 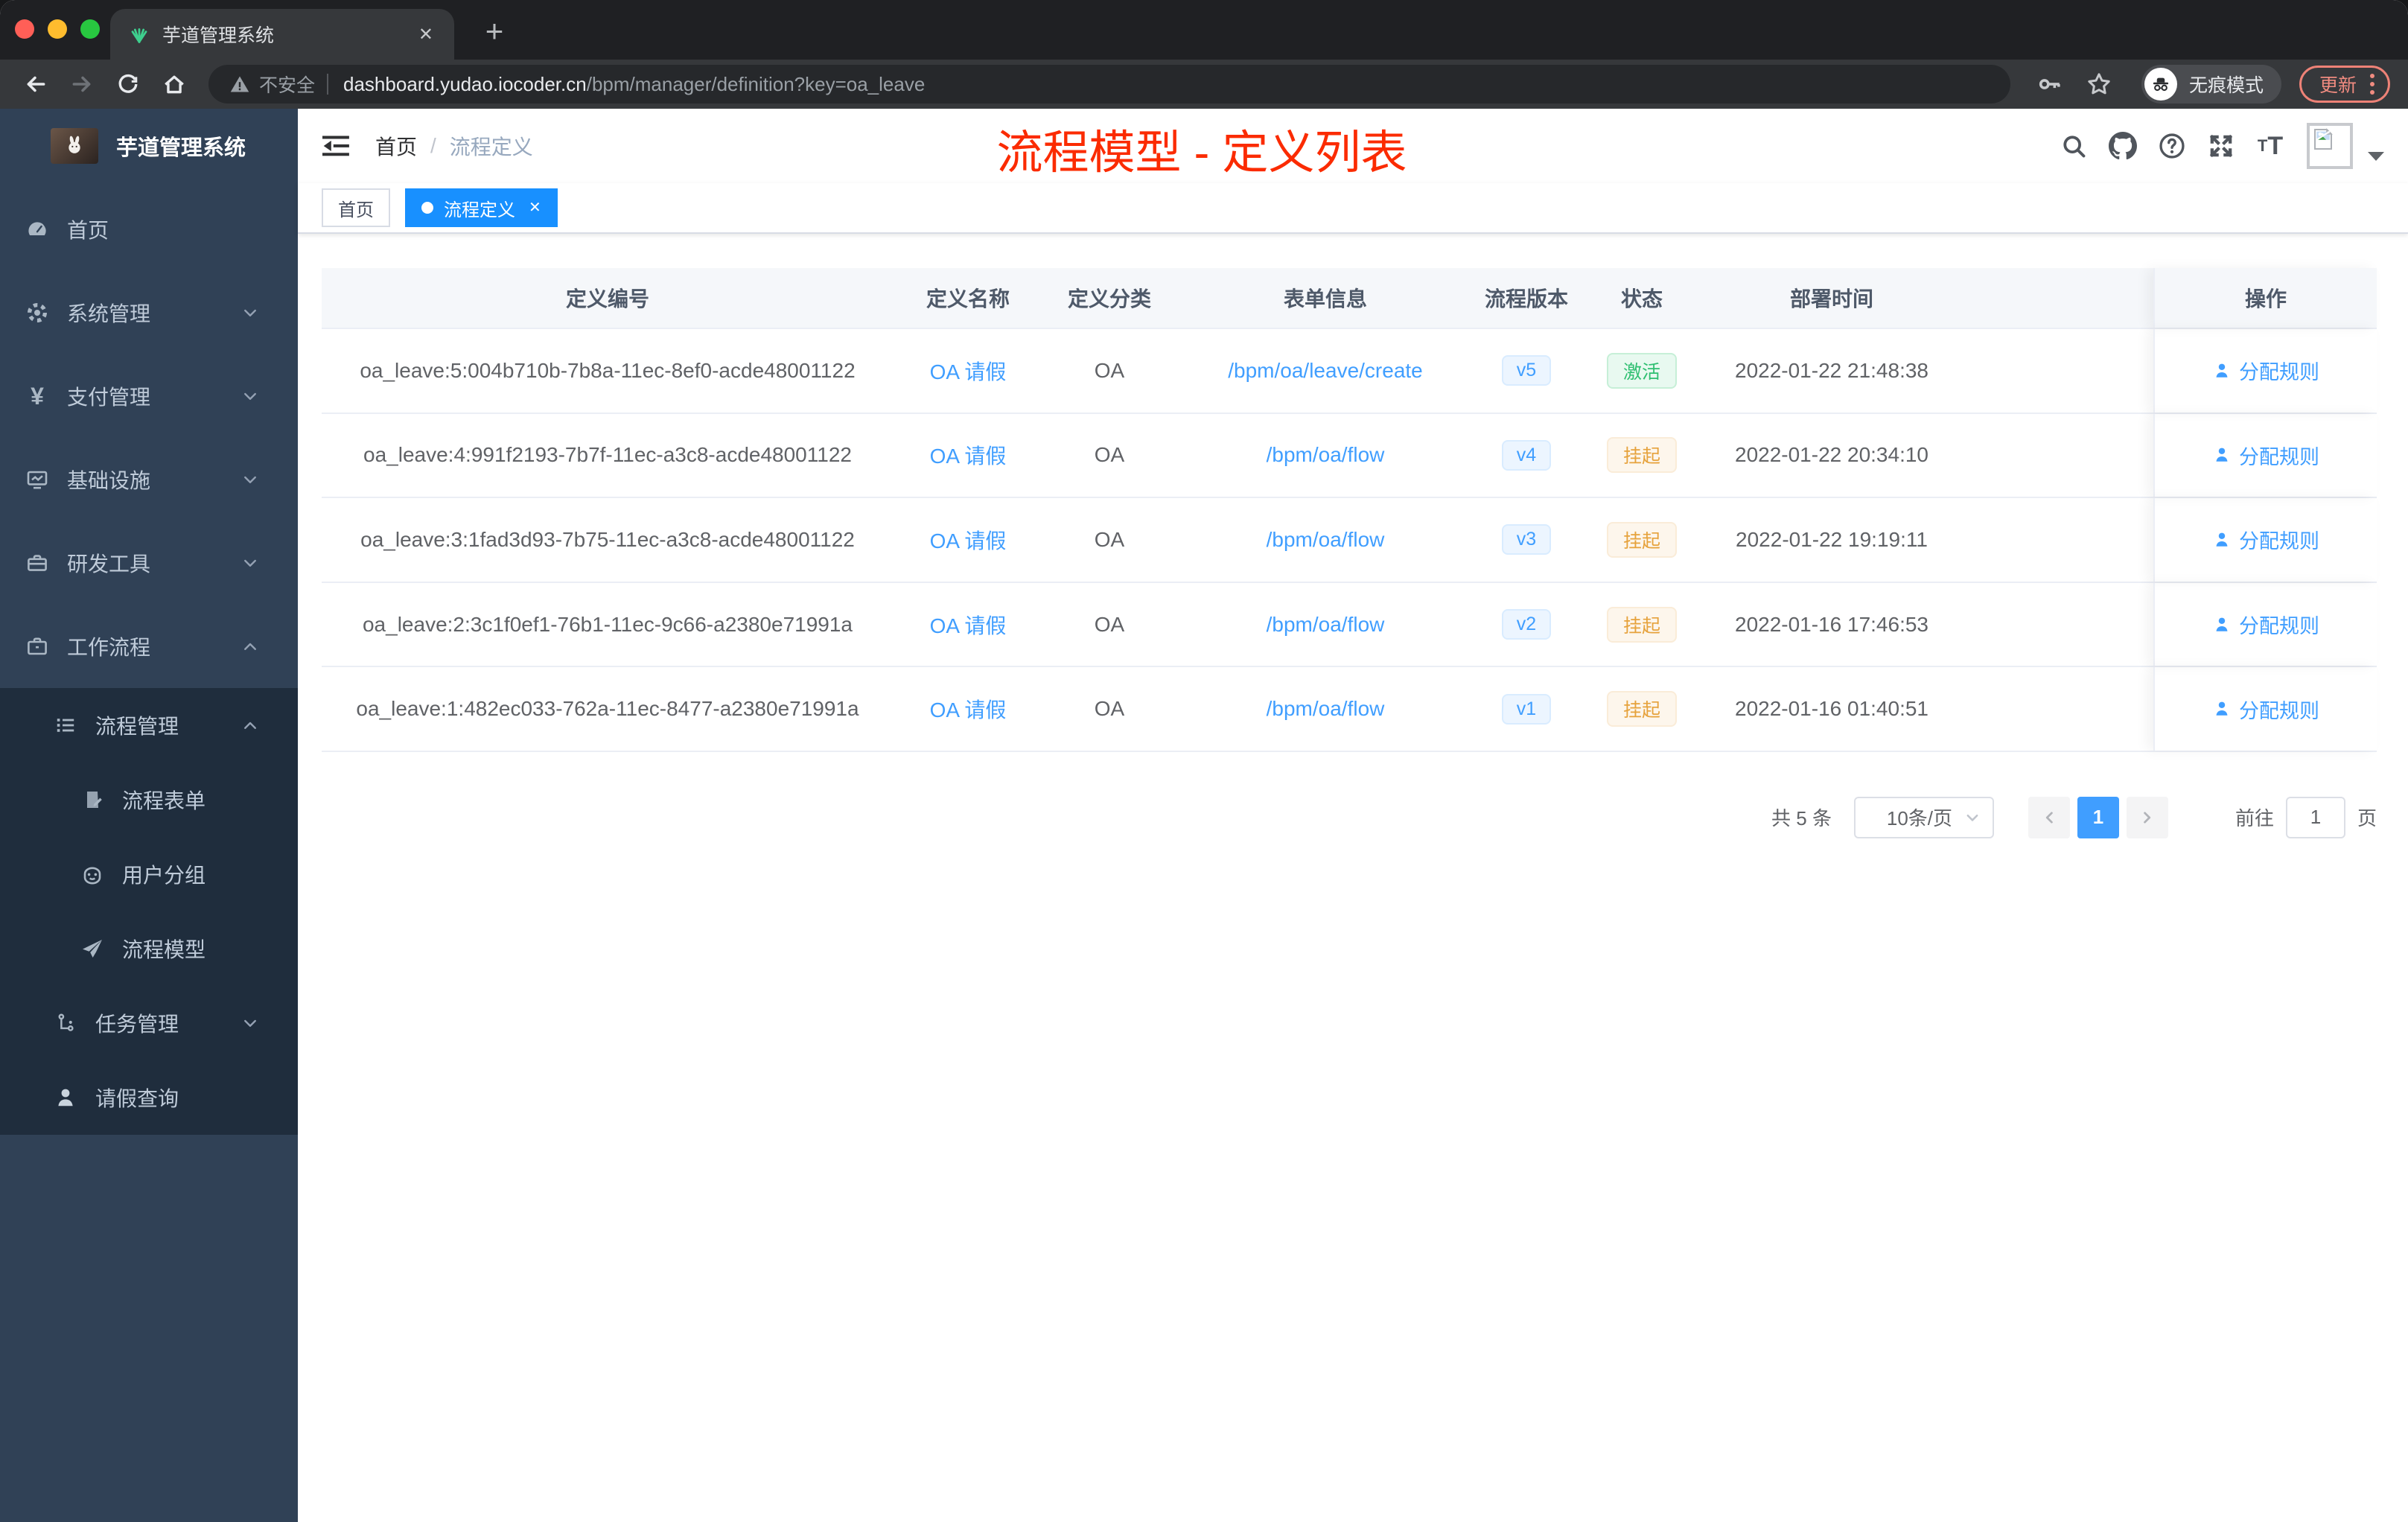 I want to click on chevron-left-icon, so click(x=2049, y=818).